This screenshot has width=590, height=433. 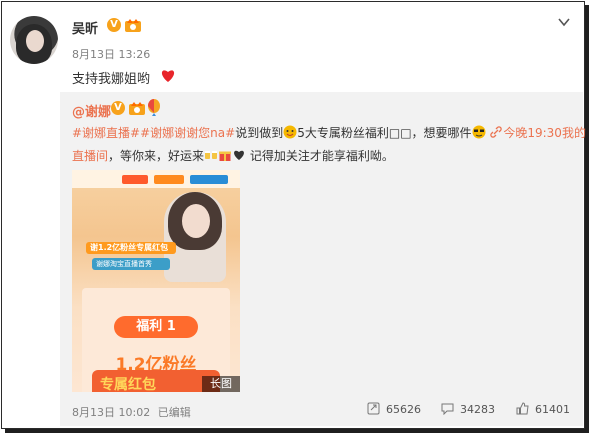 What do you see at coordinates (373, 408) in the screenshot?
I see `repost-icon` at bounding box center [373, 408].